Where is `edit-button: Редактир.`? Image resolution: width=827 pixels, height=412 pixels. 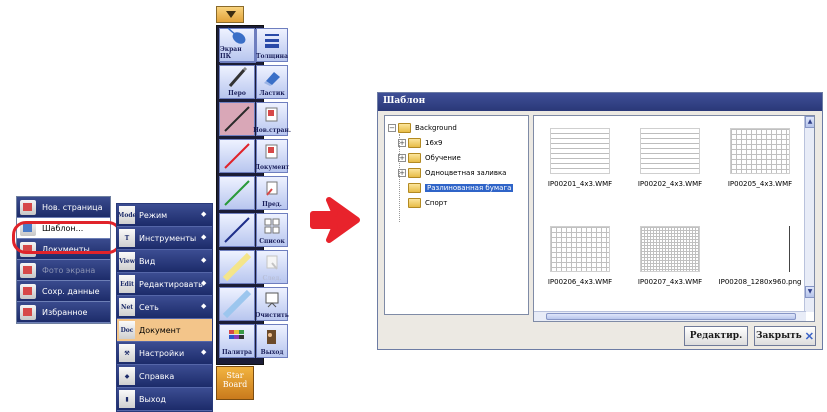 edit-button: Редактир. is located at coordinates (716, 336).